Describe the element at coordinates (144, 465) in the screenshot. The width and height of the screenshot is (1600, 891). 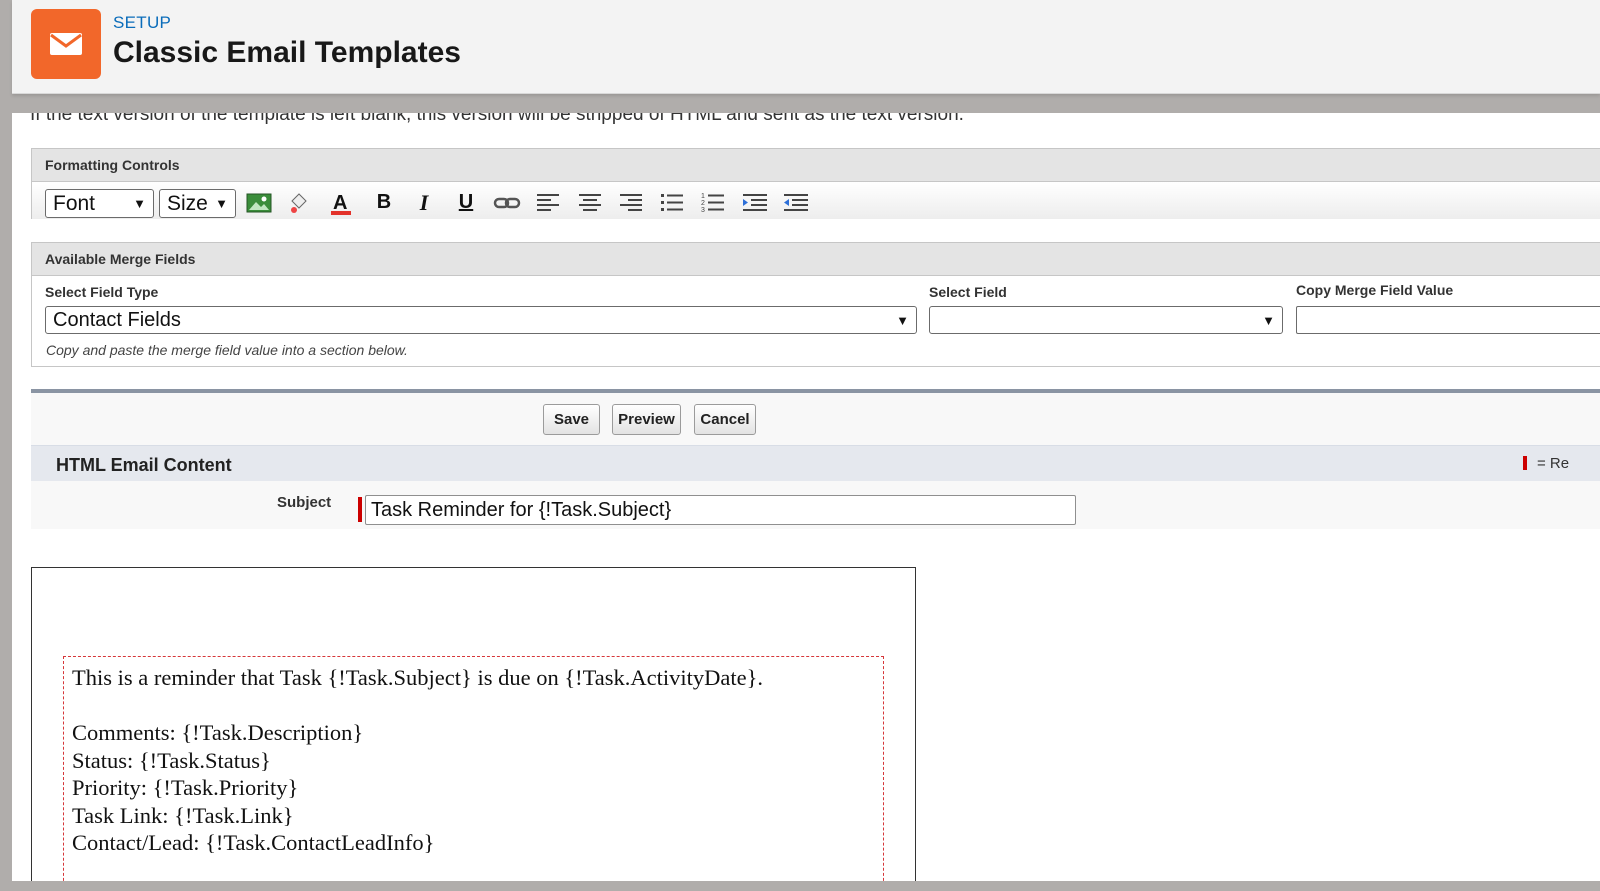
I see `section-title: HTML Email Content` at that location.